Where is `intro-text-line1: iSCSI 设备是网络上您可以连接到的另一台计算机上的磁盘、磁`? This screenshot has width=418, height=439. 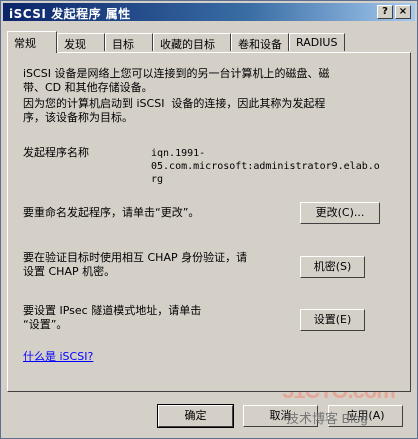 intro-text-line1: iSCSI 设备是网络上您可以连接到的另一台计算机上的磁盘、磁 is located at coordinates (176, 73).